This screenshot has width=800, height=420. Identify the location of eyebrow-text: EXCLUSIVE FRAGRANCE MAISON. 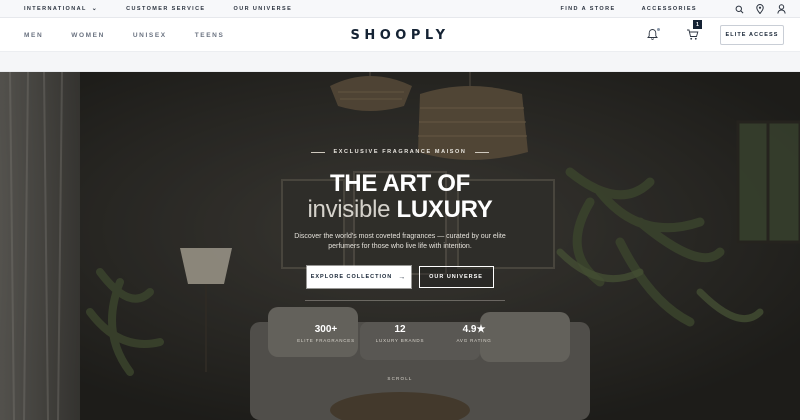
(400, 152).